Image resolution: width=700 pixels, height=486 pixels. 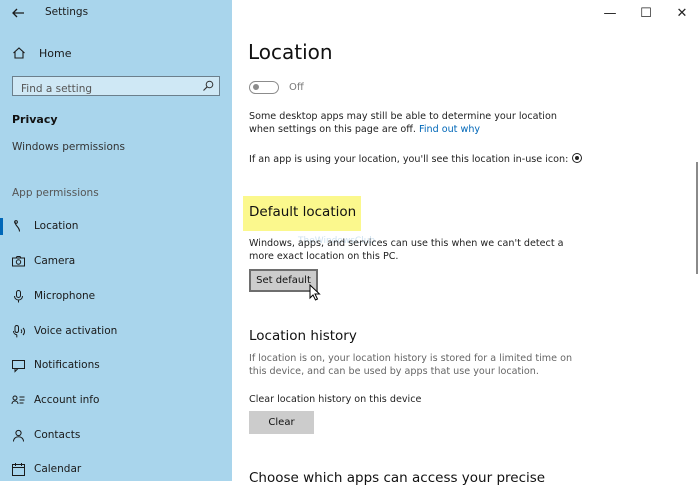 What do you see at coordinates (283, 280) in the screenshot?
I see `set-default-button: Set default` at bounding box center [283, 280].